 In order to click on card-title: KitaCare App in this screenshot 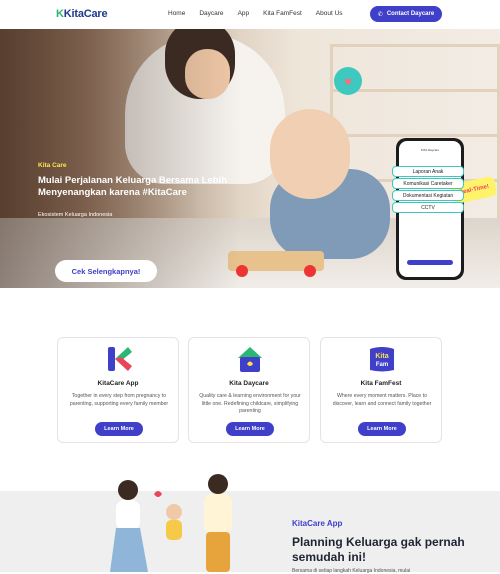, I will do `click(118, 383)`.